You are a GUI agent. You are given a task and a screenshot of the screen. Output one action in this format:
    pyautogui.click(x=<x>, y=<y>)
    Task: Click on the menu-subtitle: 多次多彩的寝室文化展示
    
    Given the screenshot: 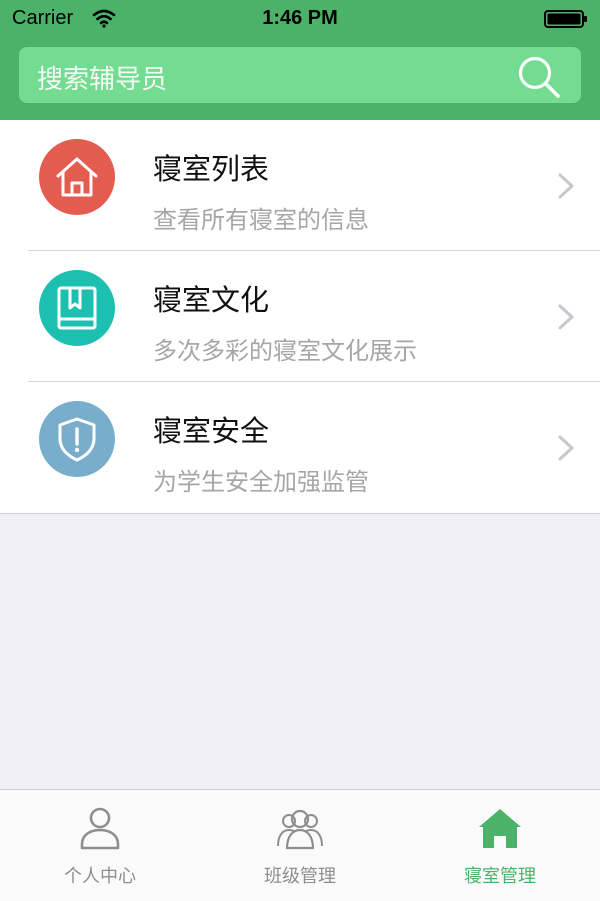 What is the action you would take?
    pyautogui.click(x=285, y=351)
    